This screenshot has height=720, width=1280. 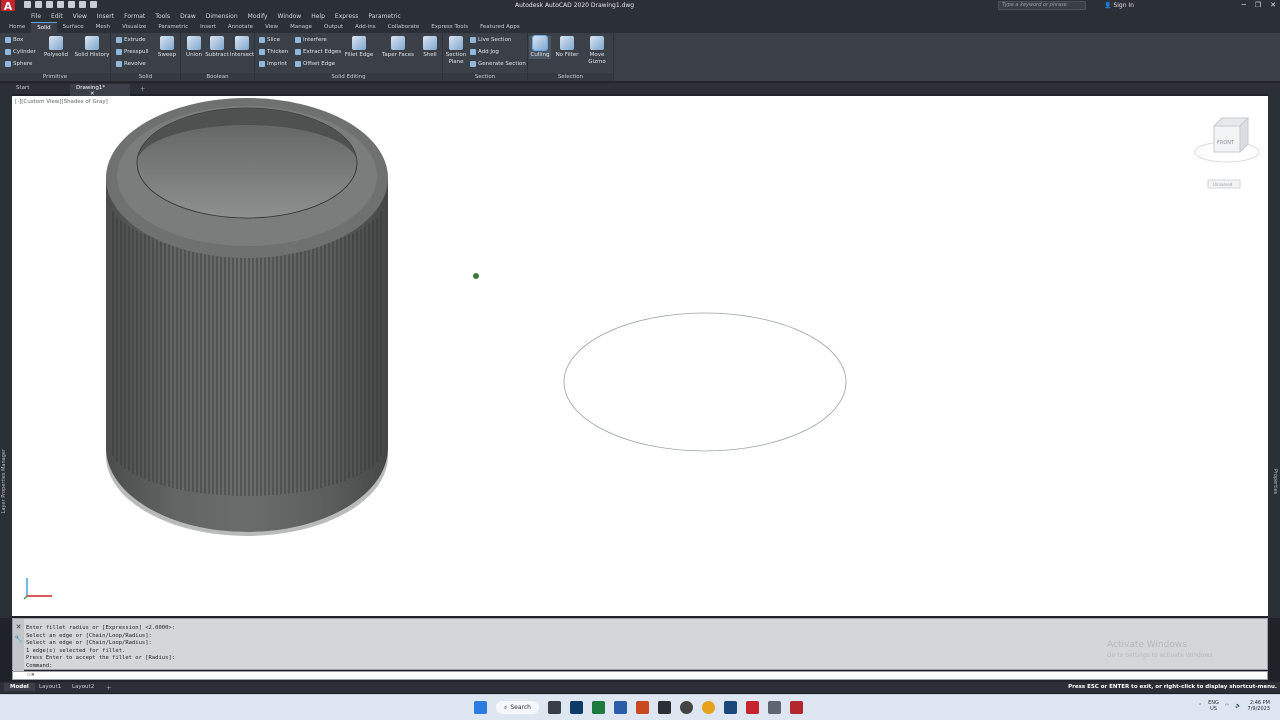 What do you see at coordinates (162, 16) in the screenshot?
I see `menu-tools: Tools` at bounding box center [162, 16].